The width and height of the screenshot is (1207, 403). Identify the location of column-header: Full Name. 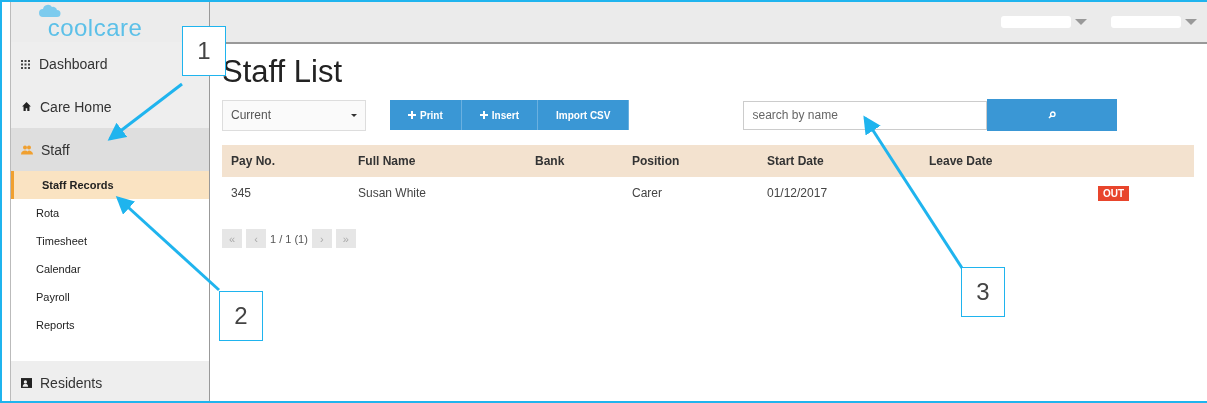
(387, 161).